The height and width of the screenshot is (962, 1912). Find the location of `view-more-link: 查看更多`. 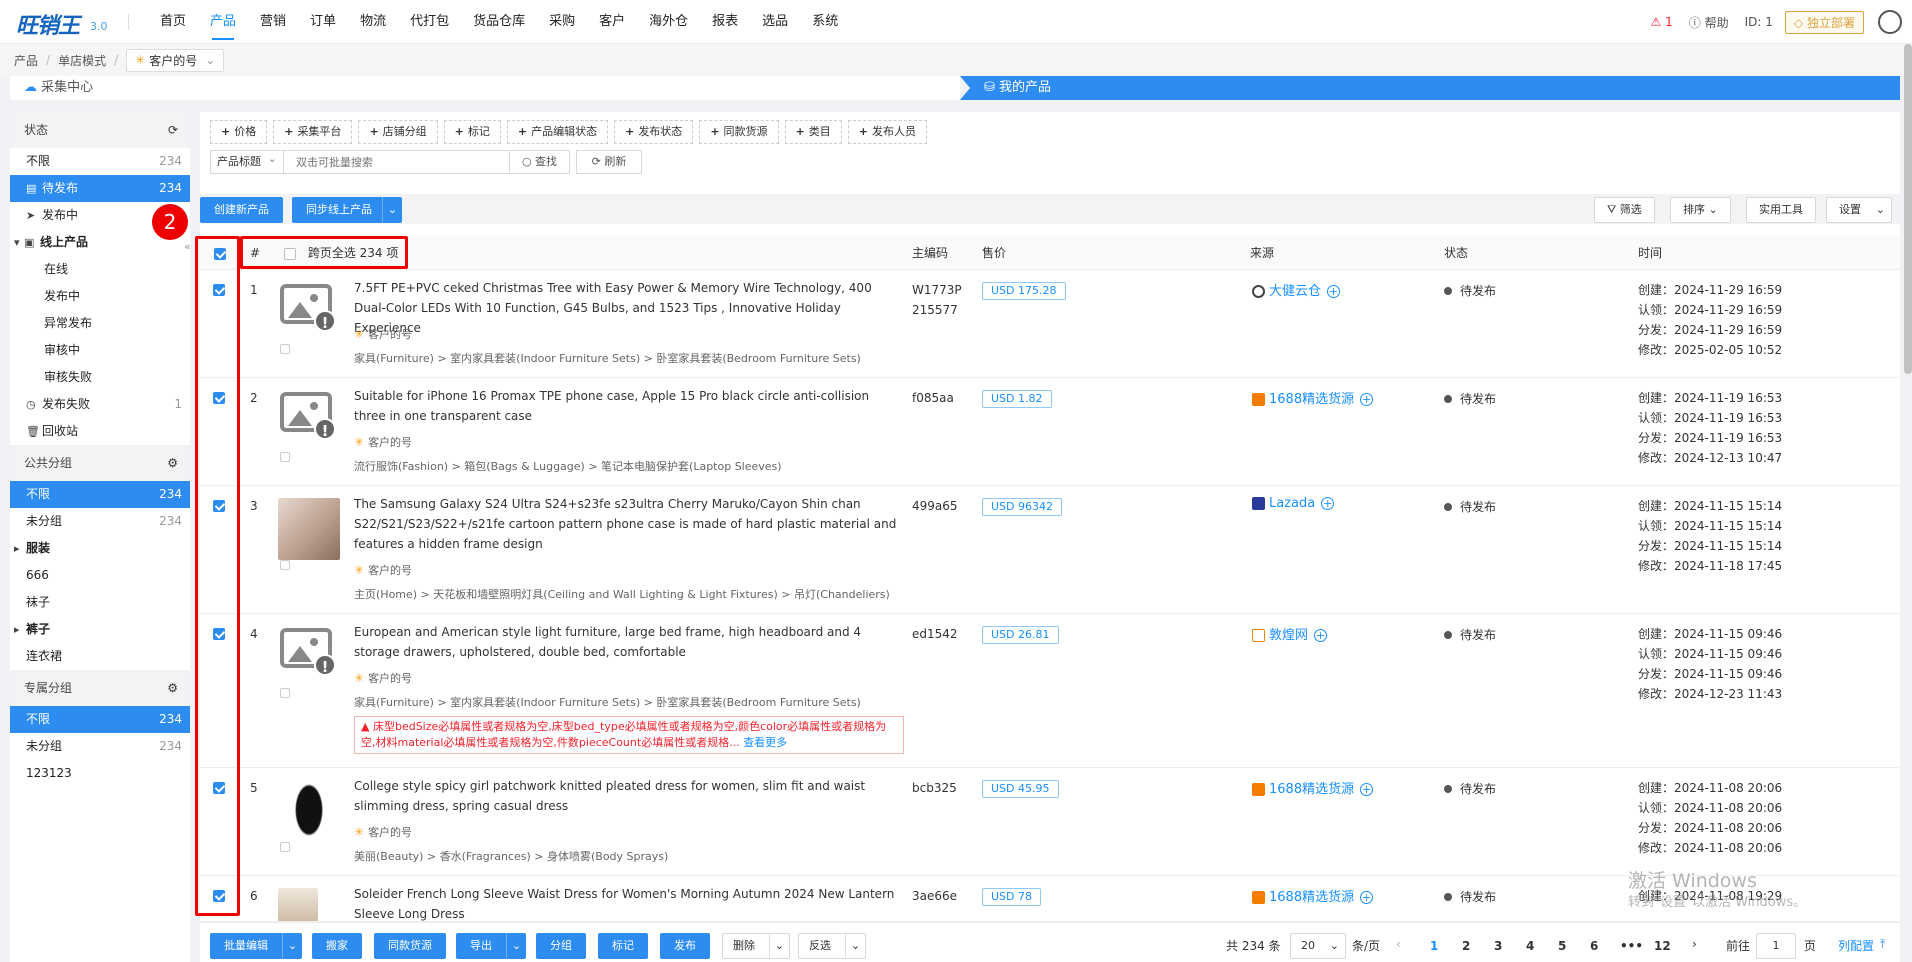

view-more-link: 查看更多 is located at coordinates (765, 742).